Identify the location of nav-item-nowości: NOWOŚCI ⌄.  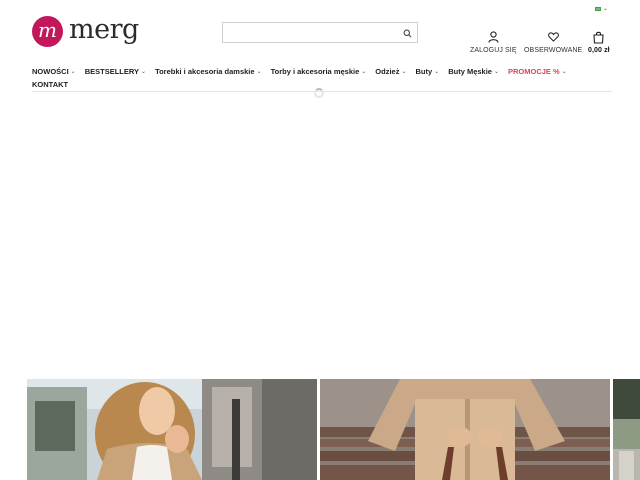
(54, 71).